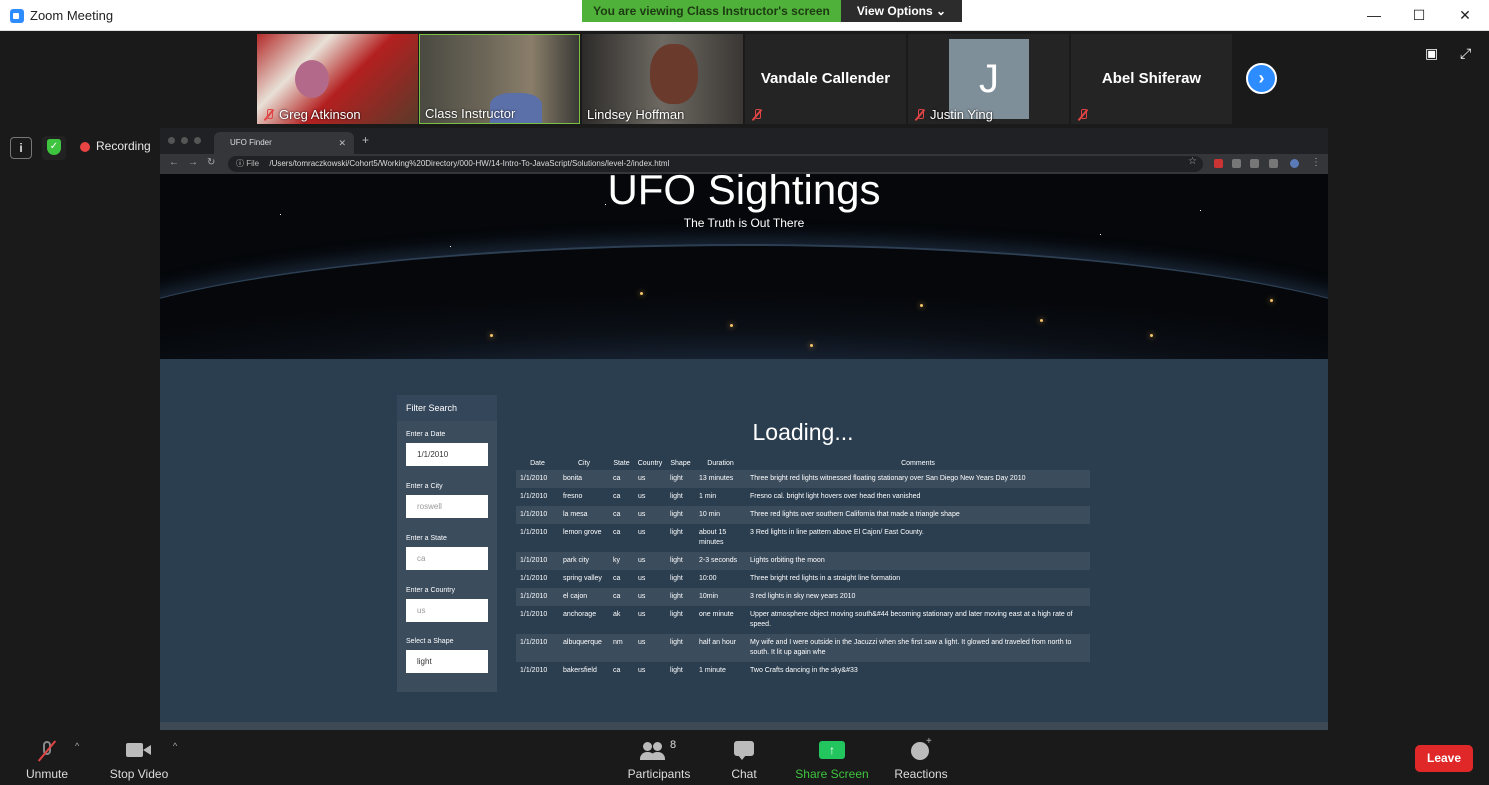 Image resolution: width=1489 pixels, height=785 pixels. Describe the element at coordinates (1374, 15) in the screenshot. I see `minimize-icon: —` at that location.